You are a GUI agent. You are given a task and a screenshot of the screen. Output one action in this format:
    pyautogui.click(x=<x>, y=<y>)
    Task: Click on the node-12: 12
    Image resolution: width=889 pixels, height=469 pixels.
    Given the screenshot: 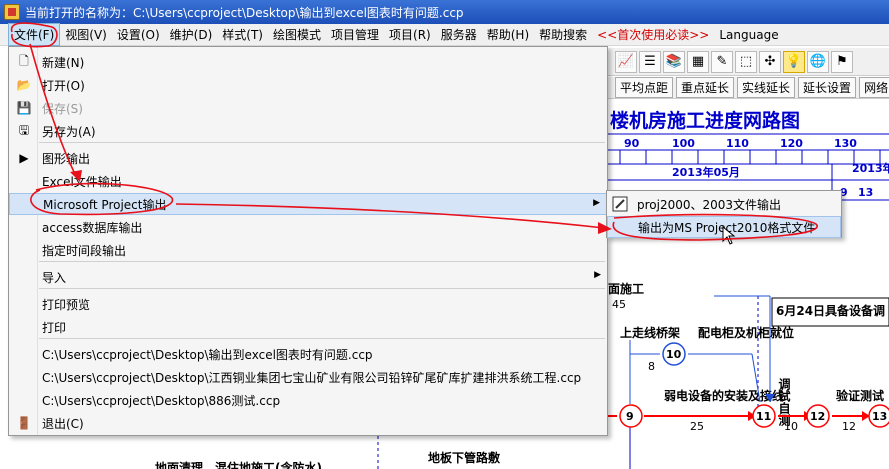 What is the action you would take?
    pyautogui.click(x=818, y=416)
    